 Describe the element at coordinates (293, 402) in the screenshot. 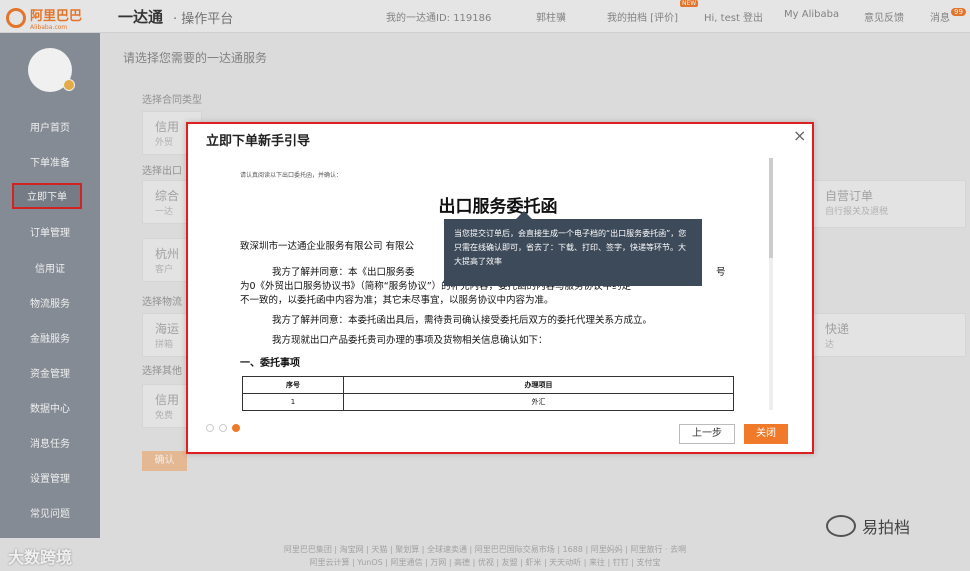

I see `table-cell: 1` at that location.